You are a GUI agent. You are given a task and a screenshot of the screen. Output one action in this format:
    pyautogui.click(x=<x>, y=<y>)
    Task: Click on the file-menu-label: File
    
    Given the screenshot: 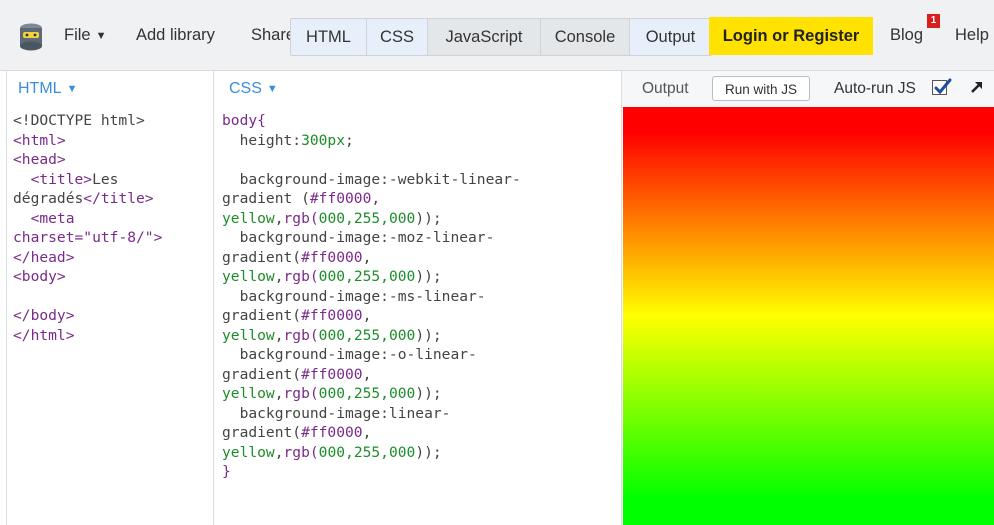 What is the action you would take?
    pyautogui.click(x=77, y=35)
    